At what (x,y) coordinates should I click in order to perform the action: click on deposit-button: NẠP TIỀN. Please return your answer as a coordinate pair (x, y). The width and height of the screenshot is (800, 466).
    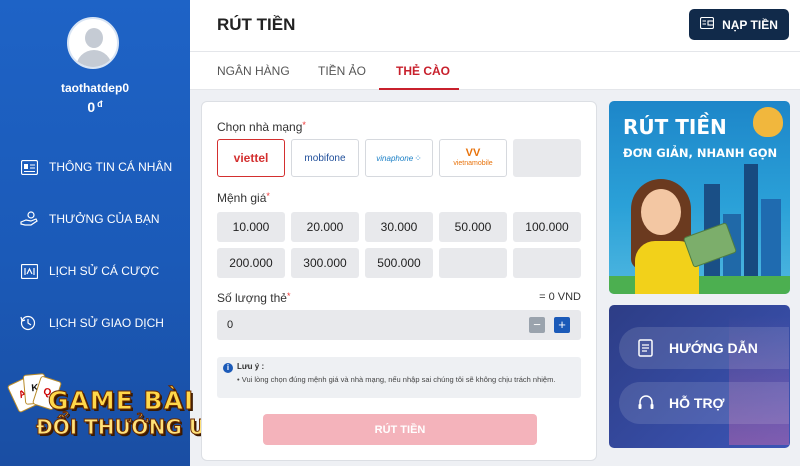
    Looking at the image, I should click on (739, 24).